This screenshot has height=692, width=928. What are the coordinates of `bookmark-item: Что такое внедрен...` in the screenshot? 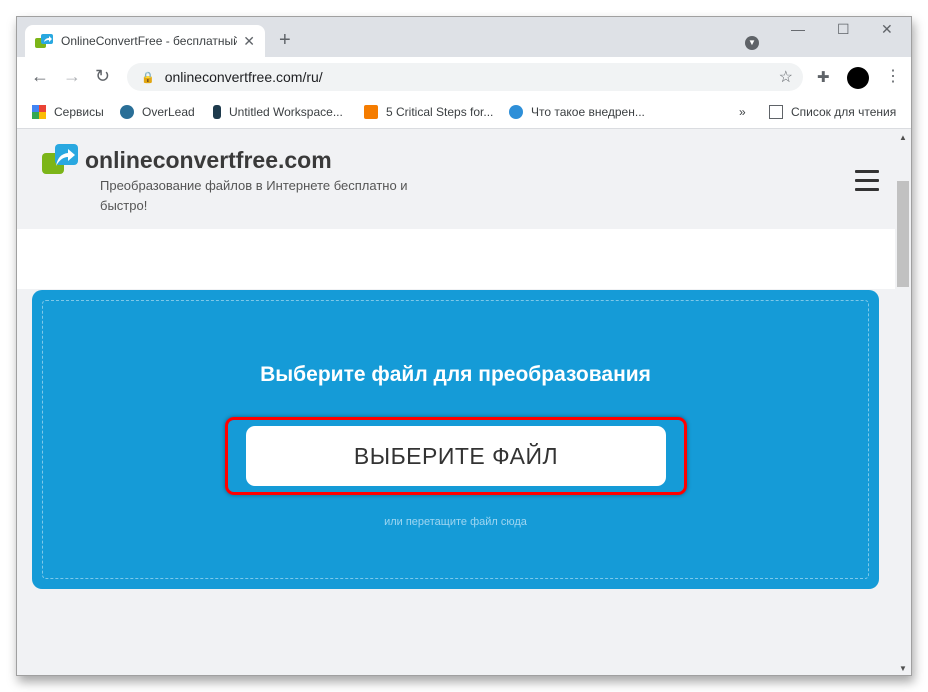 It's located at (577, 112).